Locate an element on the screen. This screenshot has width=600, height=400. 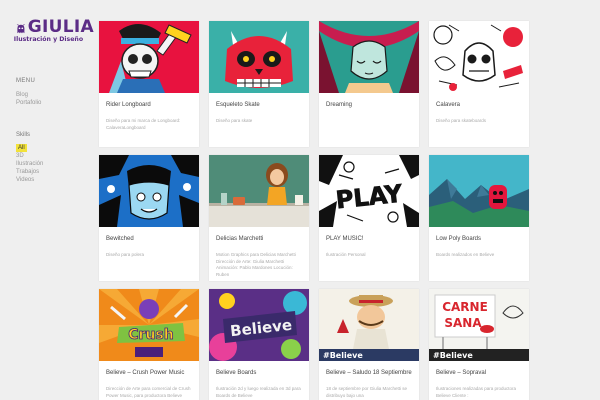
brand-name: GIULIA is located at coordinates (60, 27).